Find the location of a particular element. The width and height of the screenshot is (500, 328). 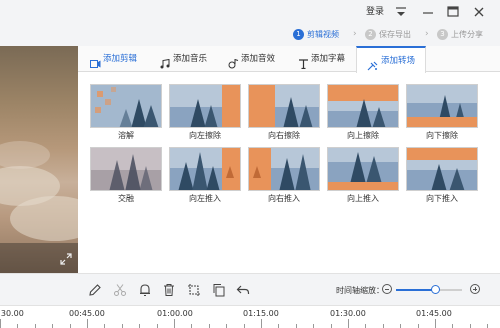

transition-dissolve is located at coordinates (126, 106).